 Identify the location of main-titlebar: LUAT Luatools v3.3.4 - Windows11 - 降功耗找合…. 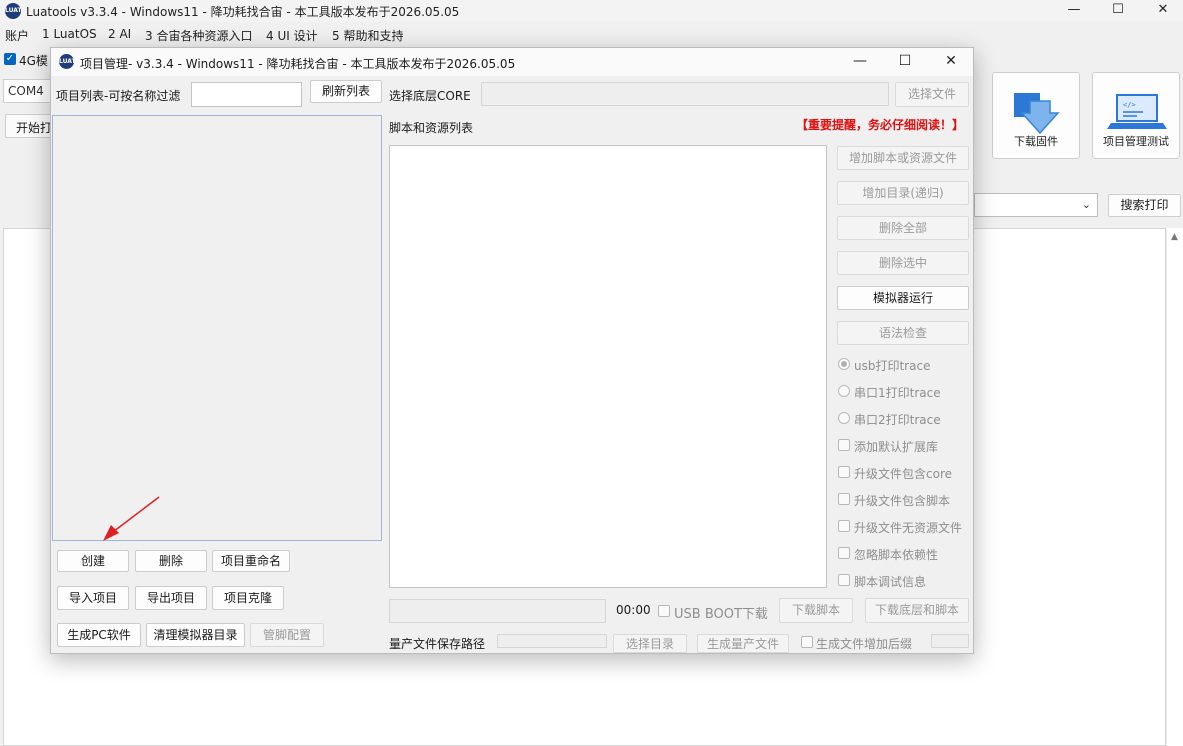
(591, 11).